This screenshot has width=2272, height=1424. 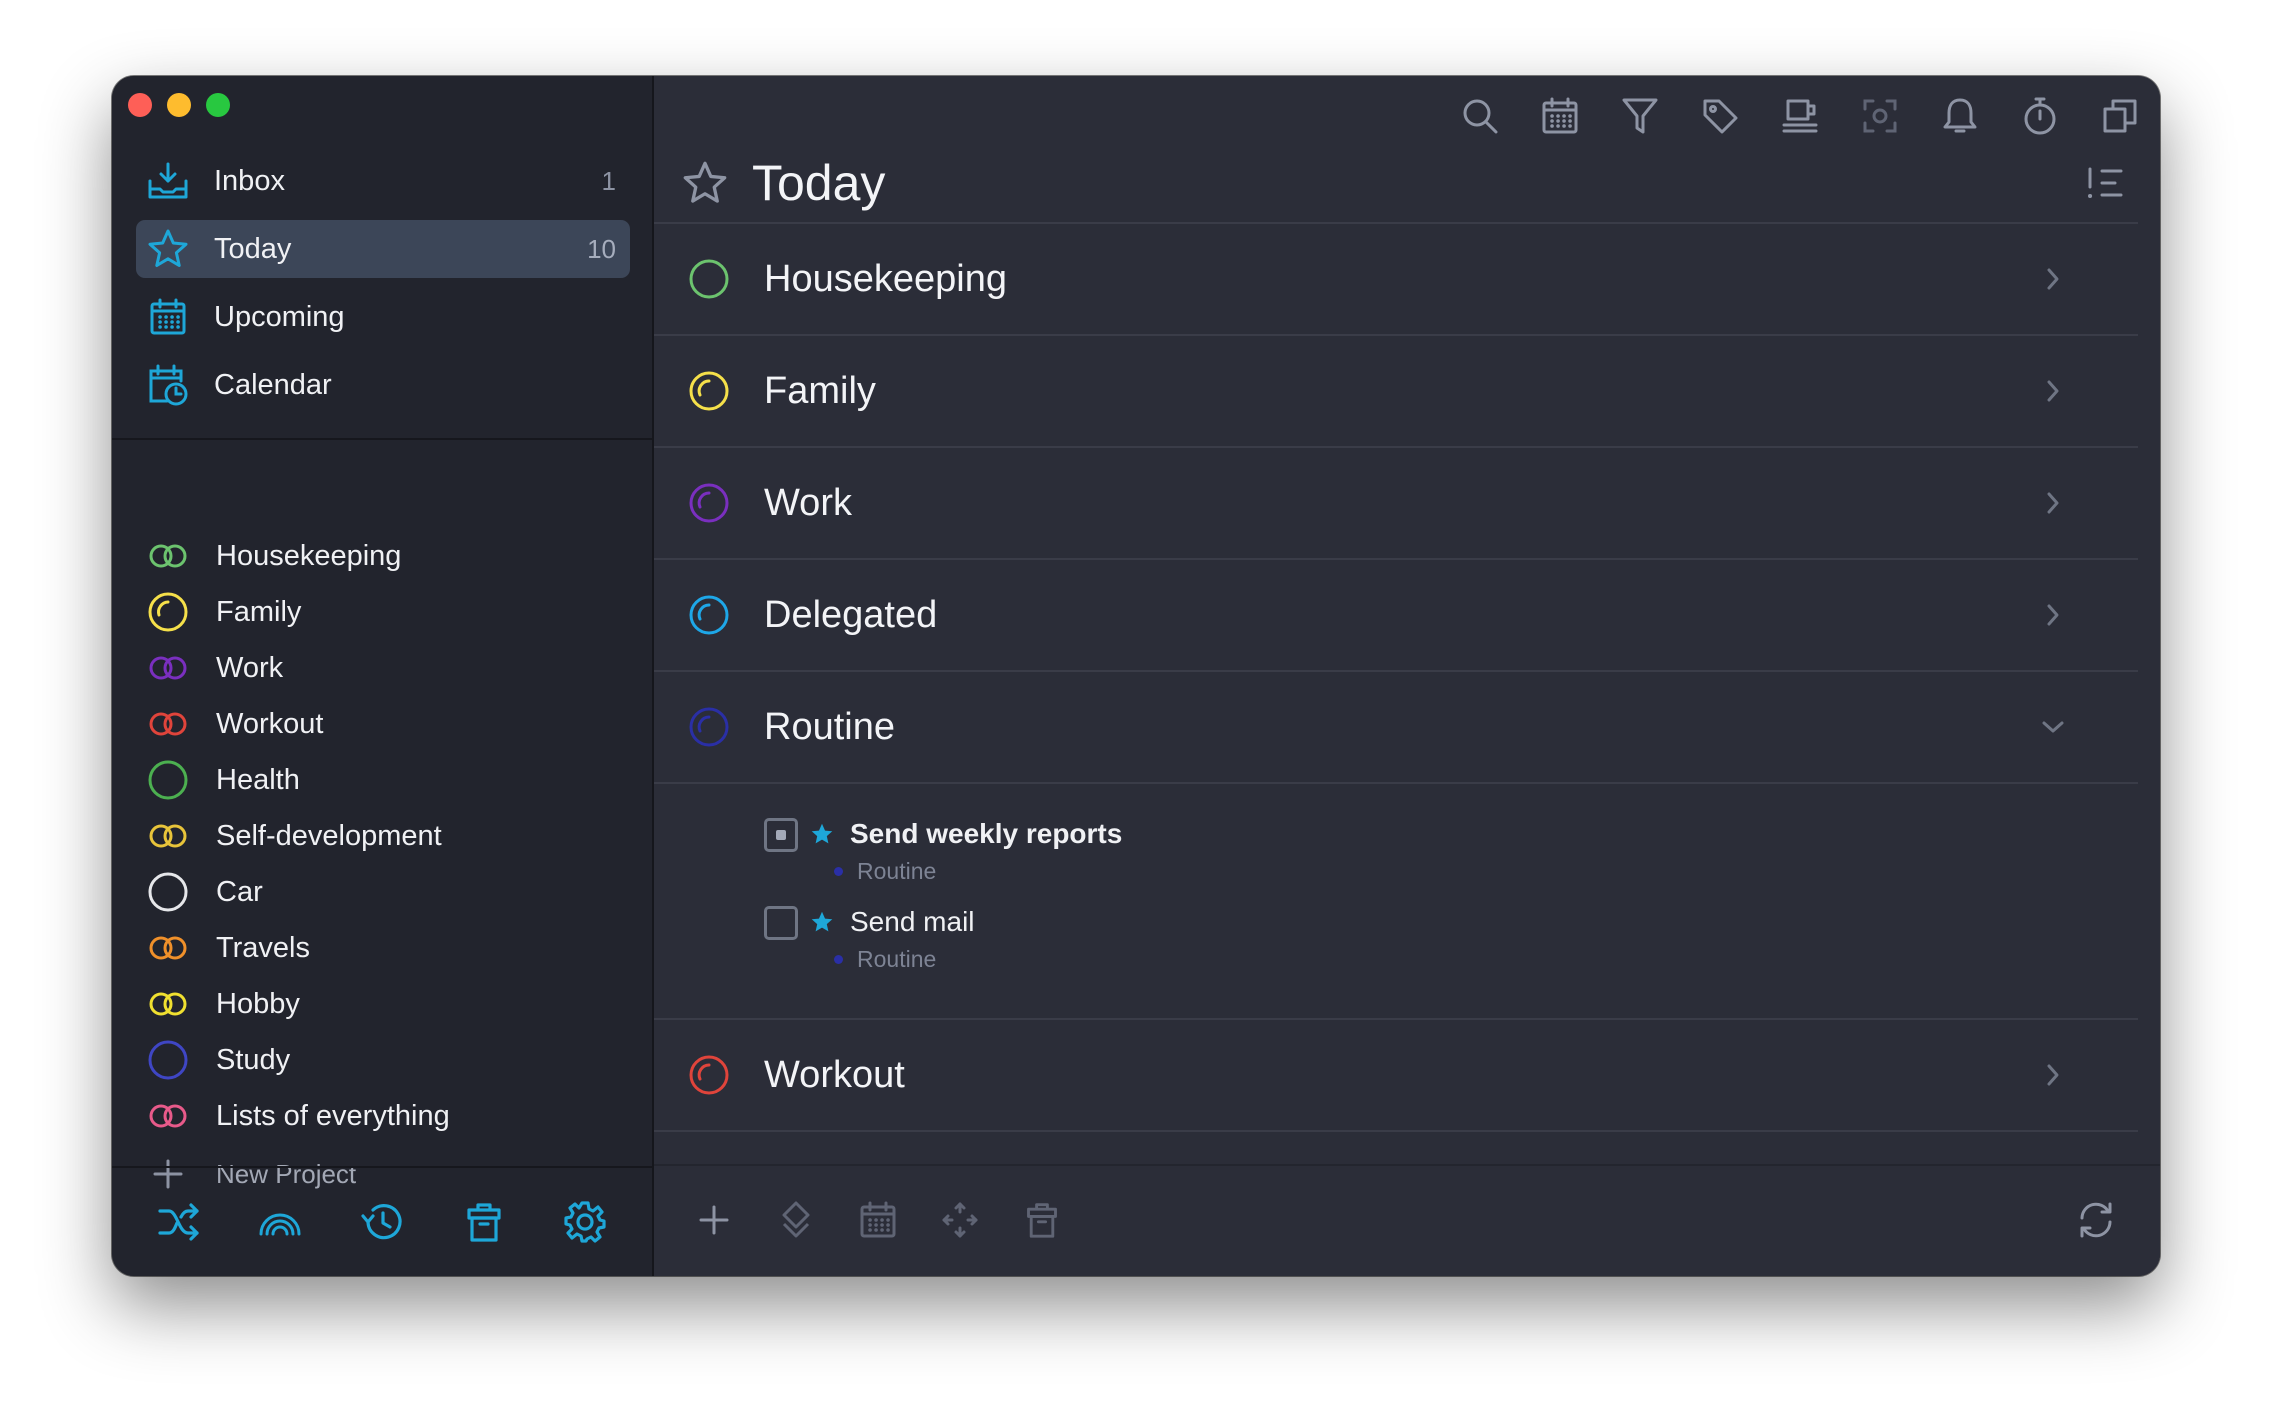 I want to click on page-title: Today, so click(x=819, y=183).